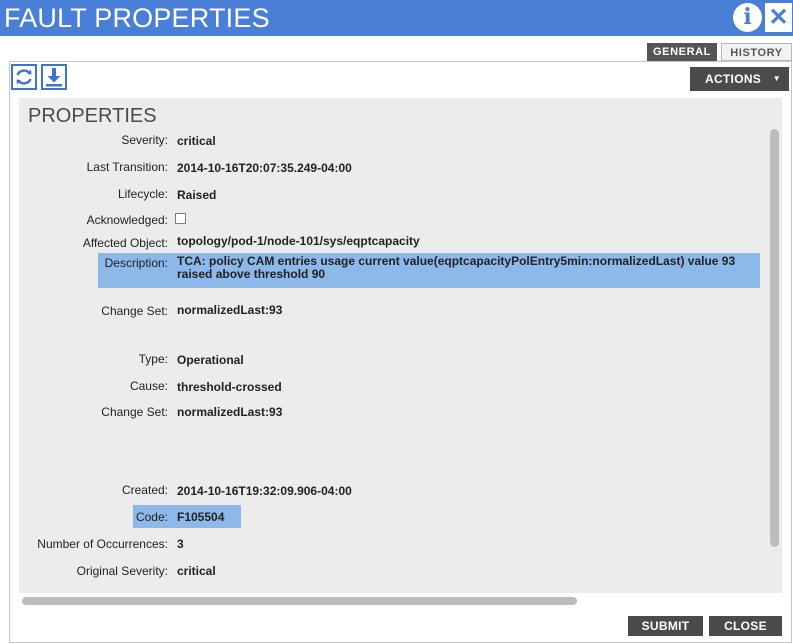  I want to click on change-set-2-value: normalizedLast:93, so click(230, 412).